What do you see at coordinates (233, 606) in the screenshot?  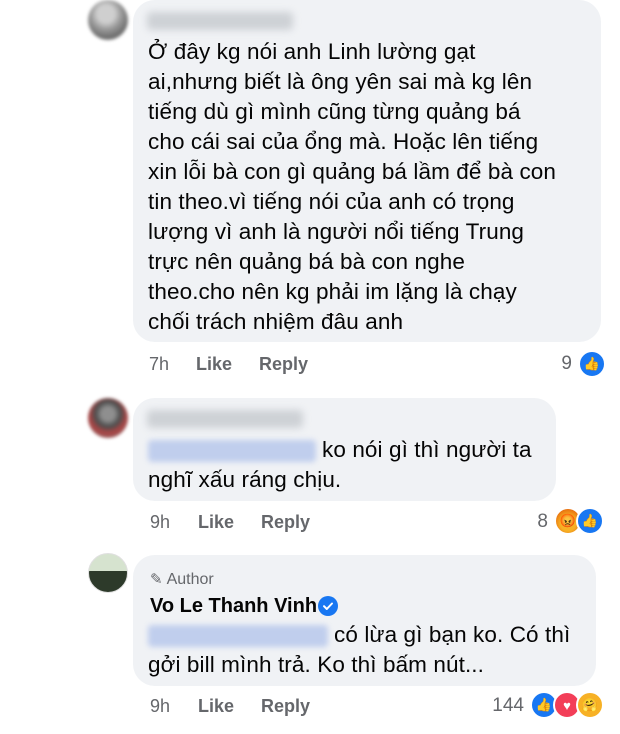 I see `author-name: Vo Le Thanh Vinh` at bounding box center [233, 606].